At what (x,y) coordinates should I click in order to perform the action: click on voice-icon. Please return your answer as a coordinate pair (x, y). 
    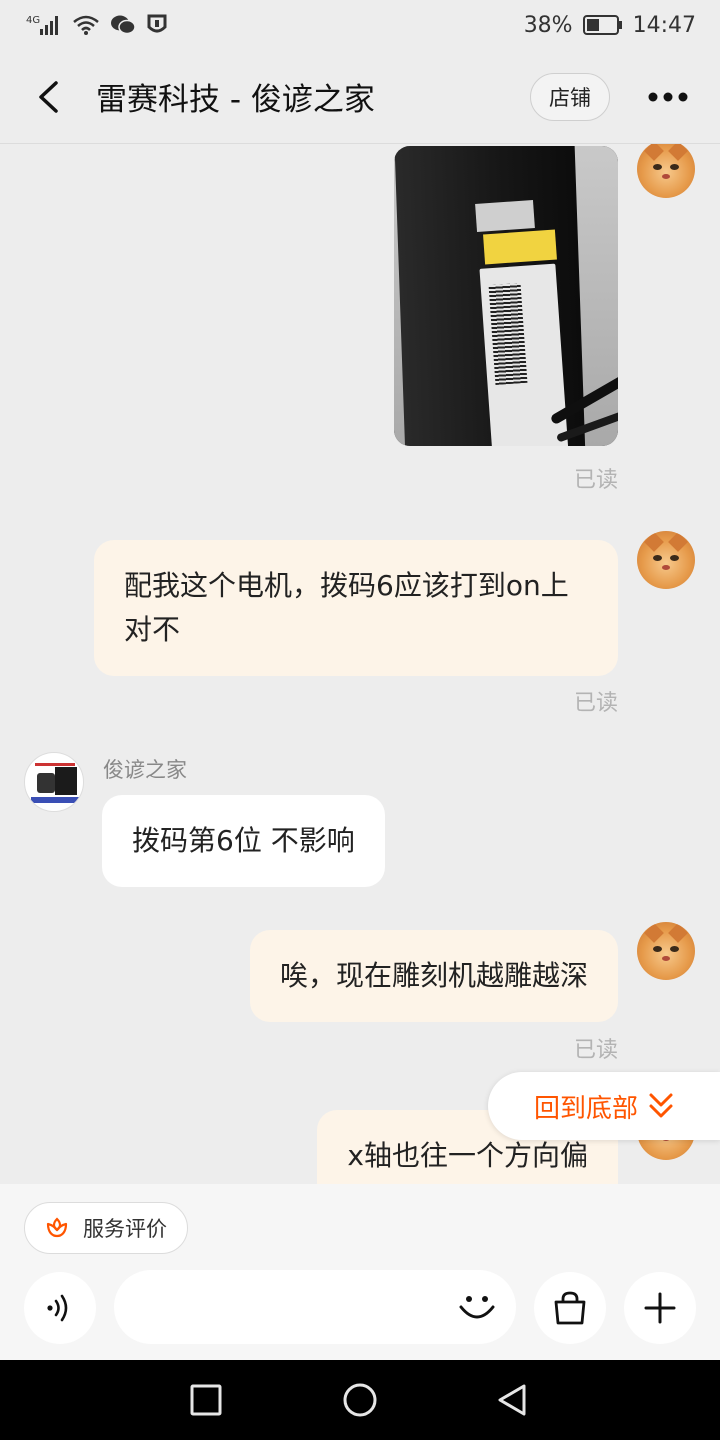
    Looking at the image, I should click on (57, 1308).